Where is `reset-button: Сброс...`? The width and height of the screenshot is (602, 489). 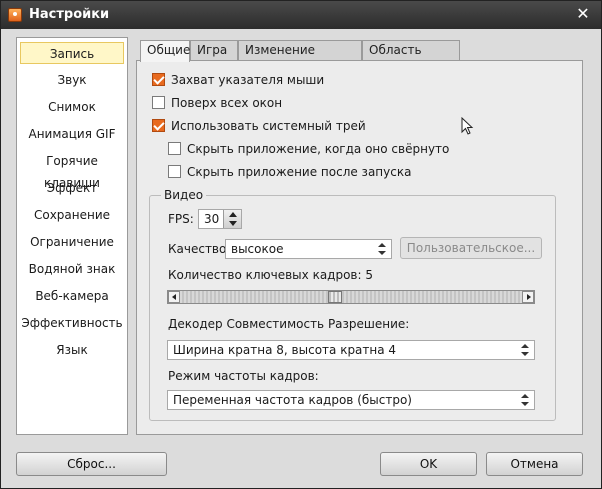
reset-button: Сброс... is located at coordinates (91, 464).